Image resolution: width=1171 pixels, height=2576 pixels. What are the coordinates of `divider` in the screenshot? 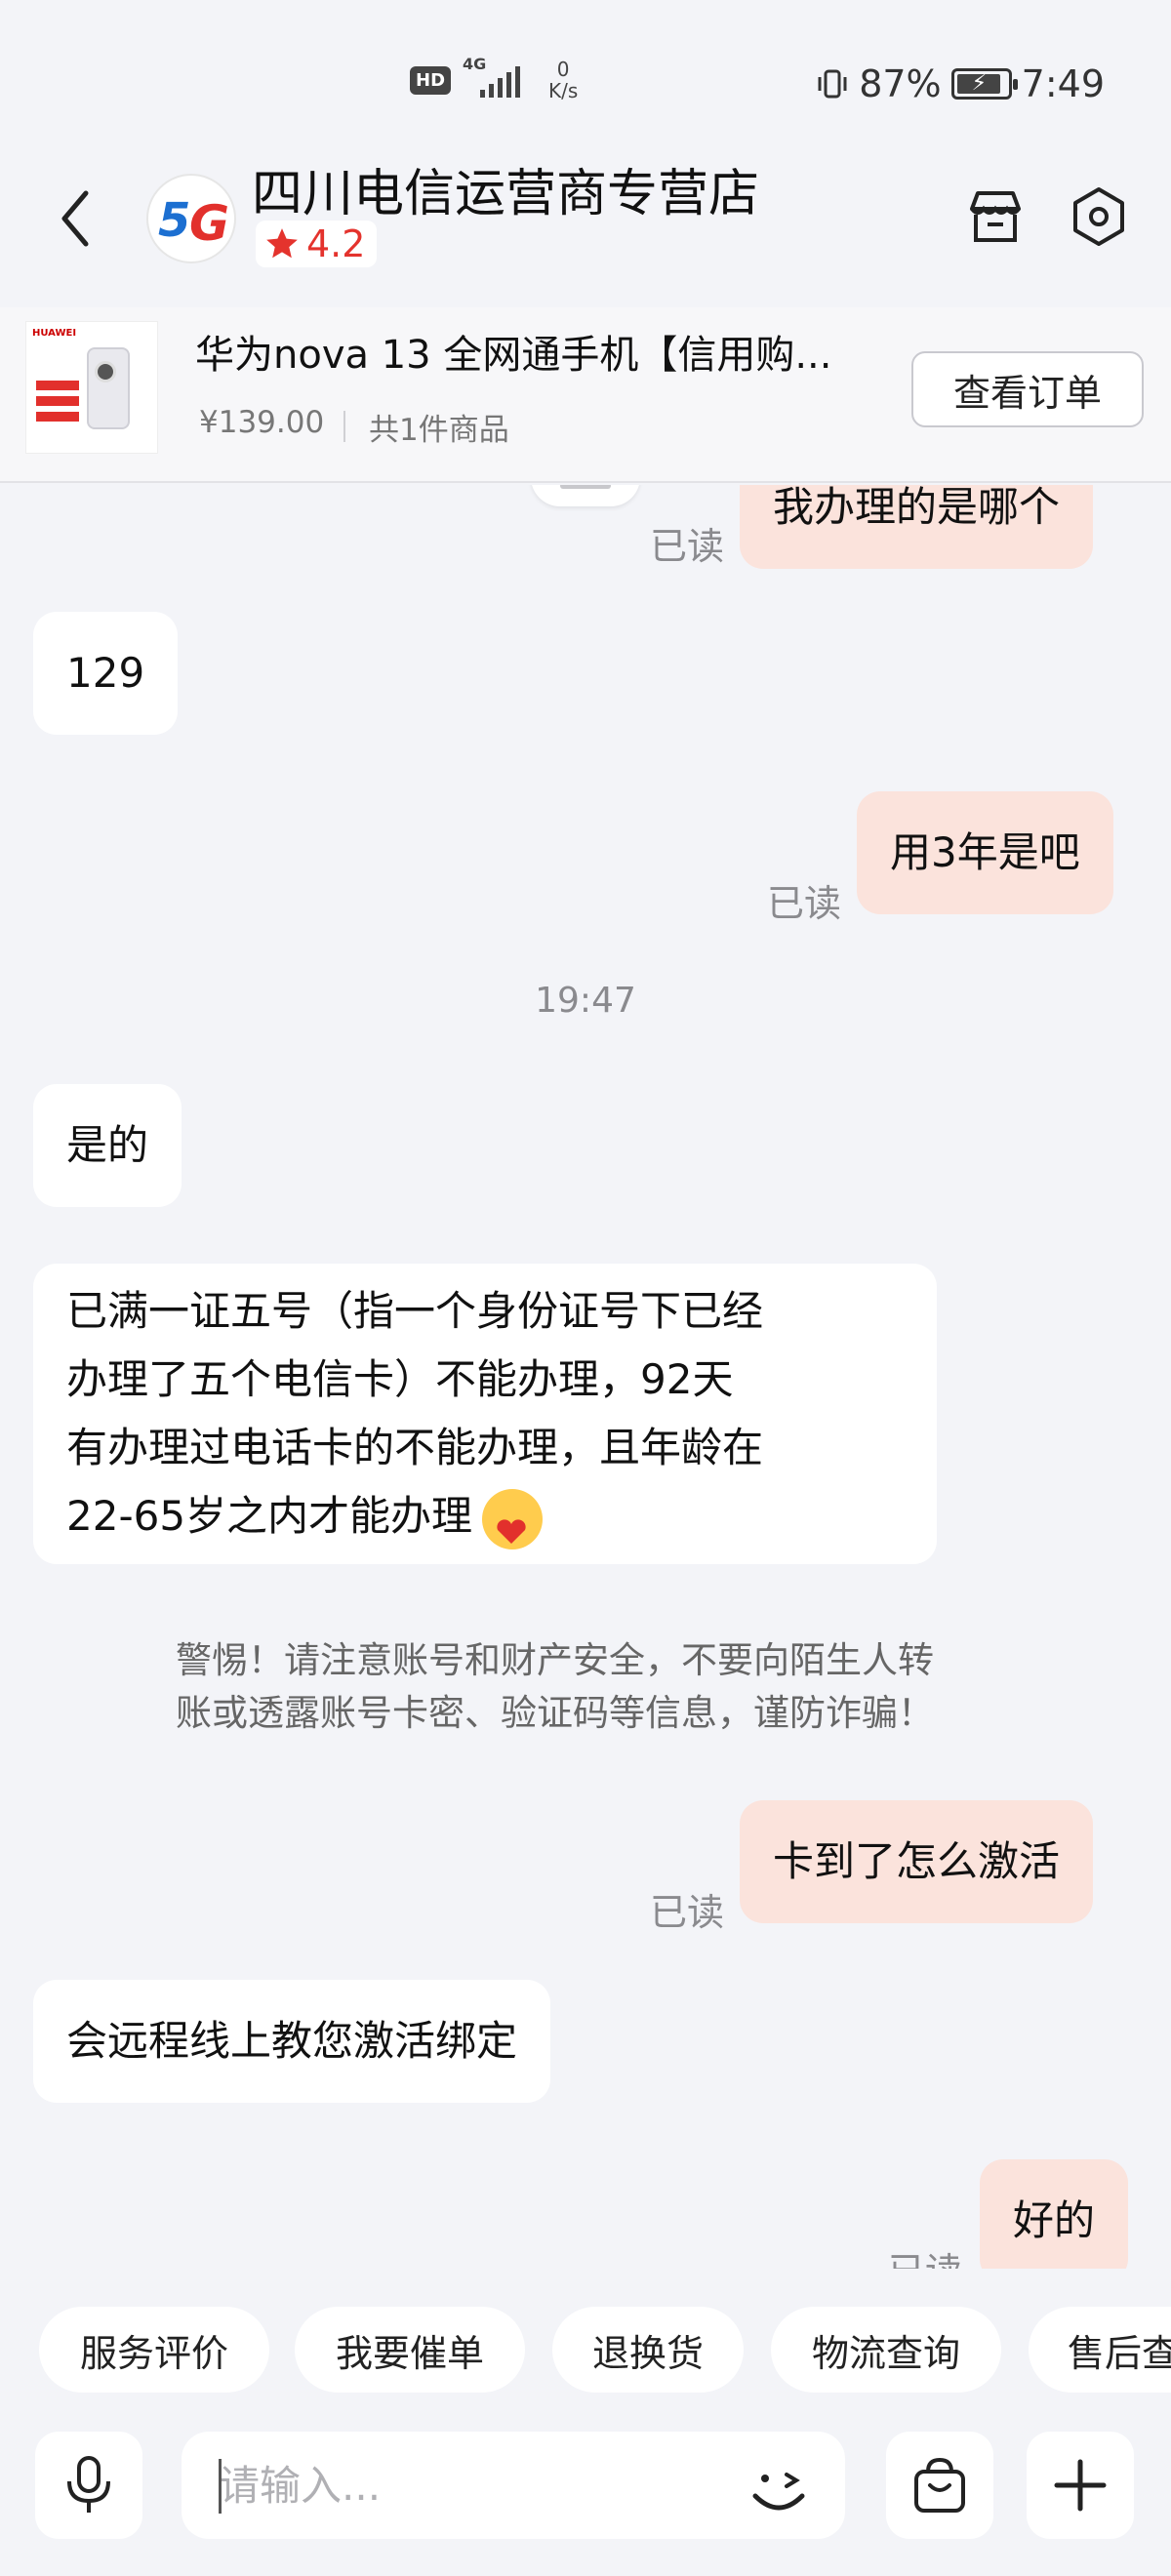 It's located at (344, 426).